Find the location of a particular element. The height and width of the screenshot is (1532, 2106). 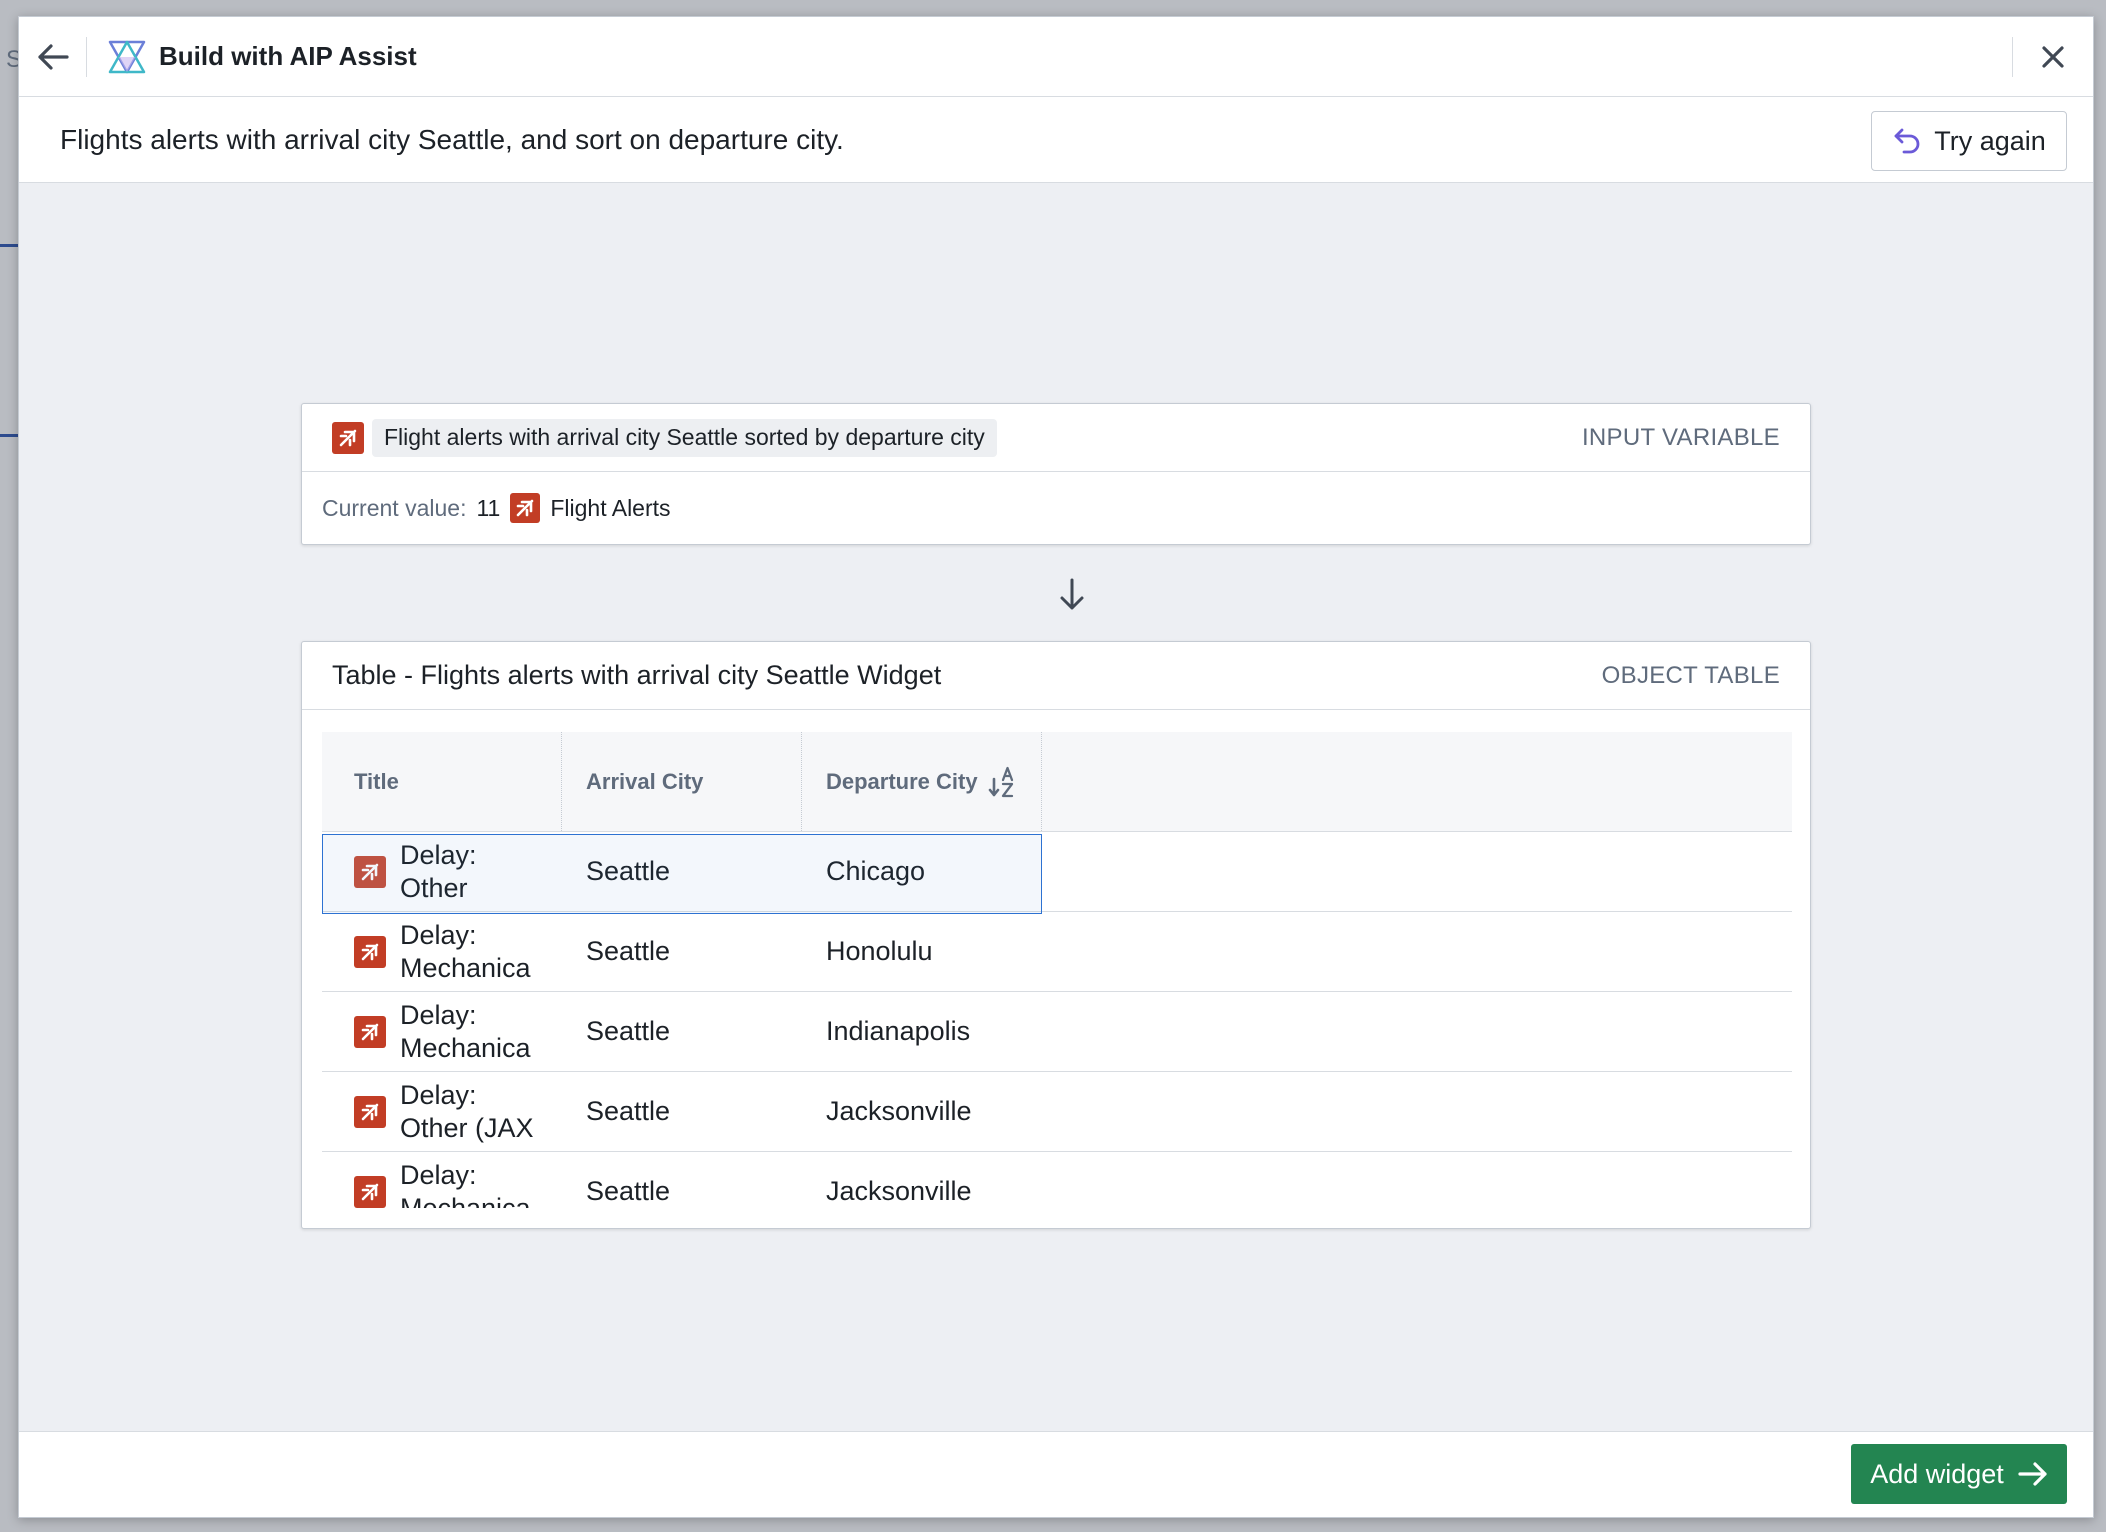

undo-icon is located at coordinates (1907, 141).